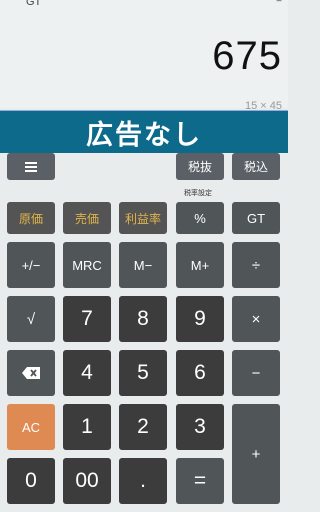 The height and width of the screenshot is (512, 320). What do you see at coordinates (256, 454) in the screenshot?
I see `plus-button: +` at bounding box center [256, 454].